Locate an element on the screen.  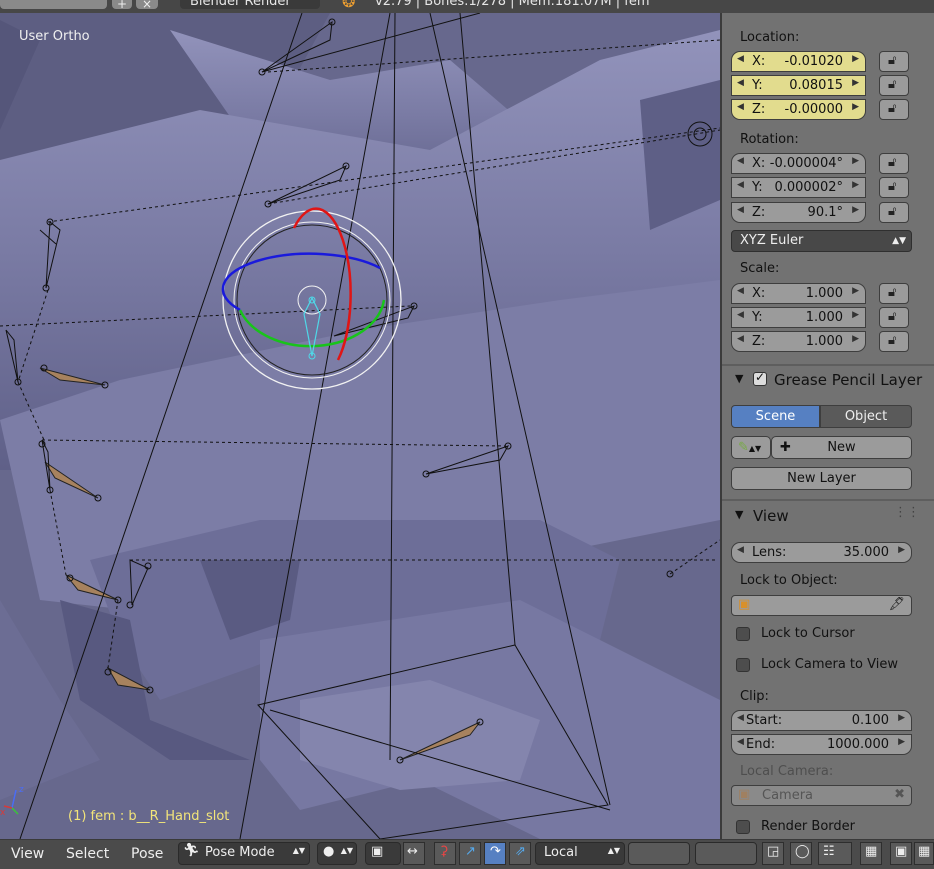
rotation-z-field: ◀ Z: 90.1° ▶ is located at coordinates (798, 212).